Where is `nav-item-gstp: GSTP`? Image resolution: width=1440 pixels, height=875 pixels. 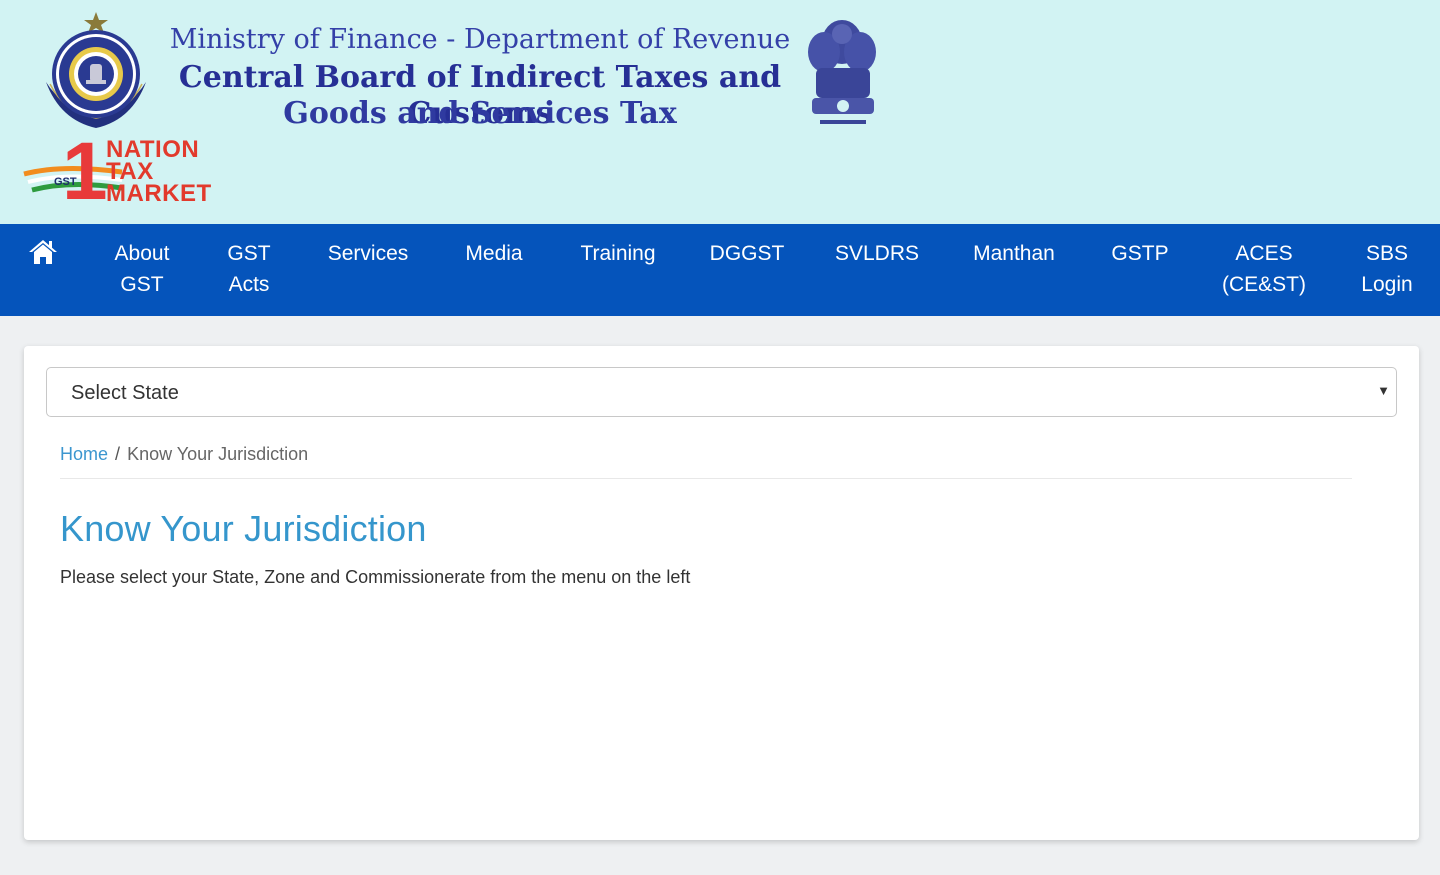 nav-item-gstp: GSTP is located at coordinates (1140, 253).